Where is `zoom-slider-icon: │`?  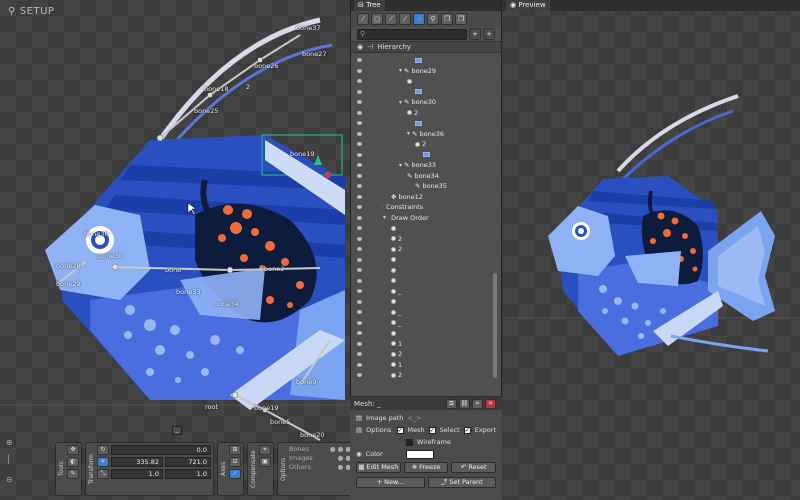 zoom-slider-icon: │ is located at coordinates (10, 459).